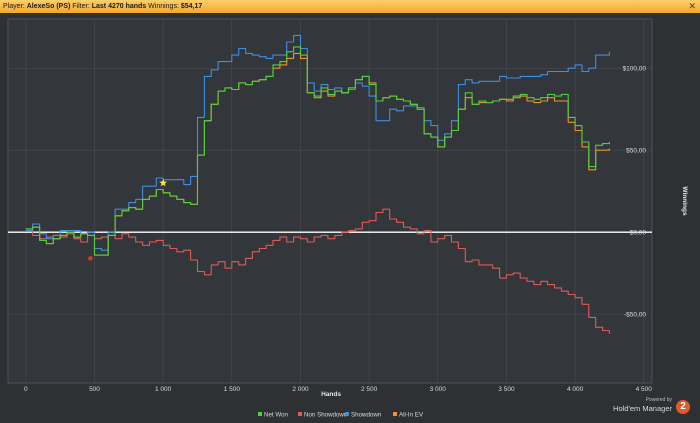 This screenshot has width=700, height=423. I want to click on legend-swatch-non-showdown, so click(300, 414).